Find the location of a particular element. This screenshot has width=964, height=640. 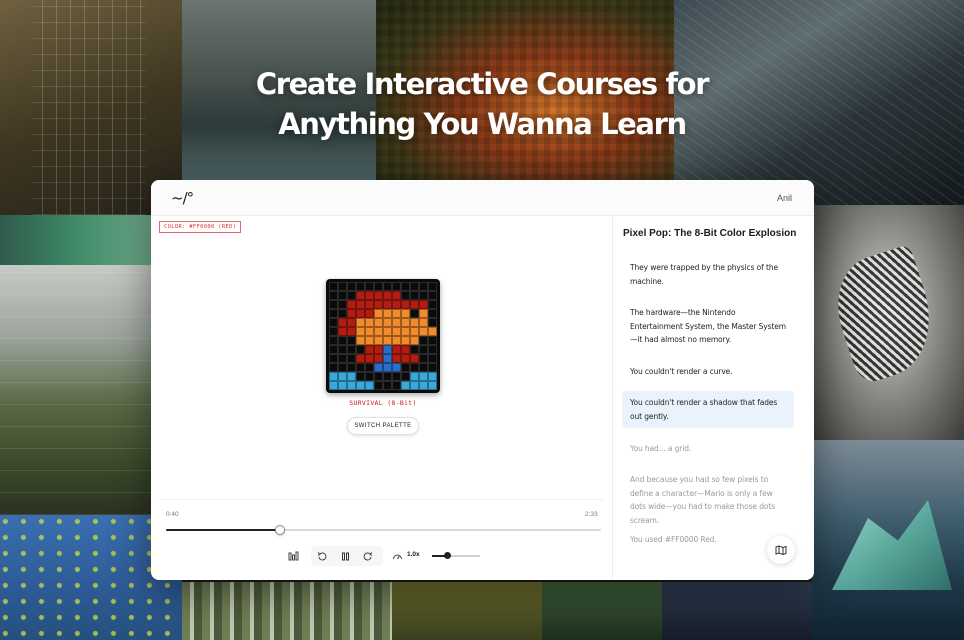

forward-button is located at coordinates (367, 556).